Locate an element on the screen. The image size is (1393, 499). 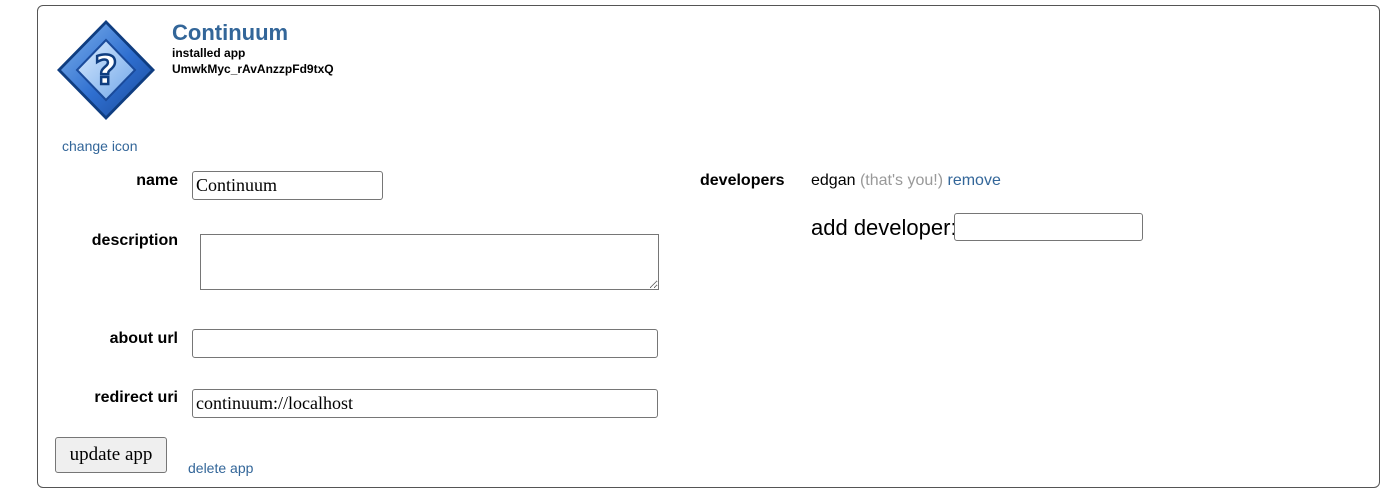
app-title: Continuum is located at coordinates (230, 32).